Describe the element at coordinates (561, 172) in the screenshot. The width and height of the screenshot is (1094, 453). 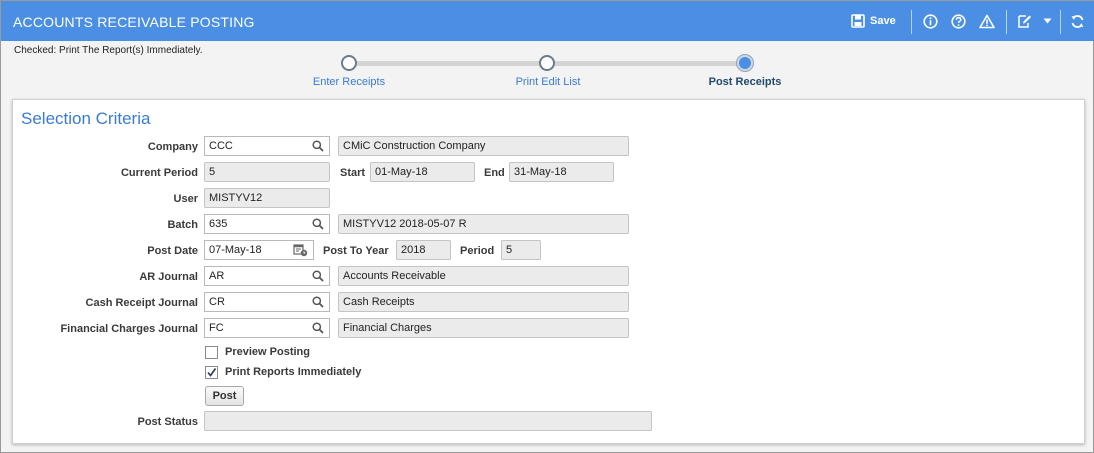
I see `end-date-field: 31-May-18` at that location.